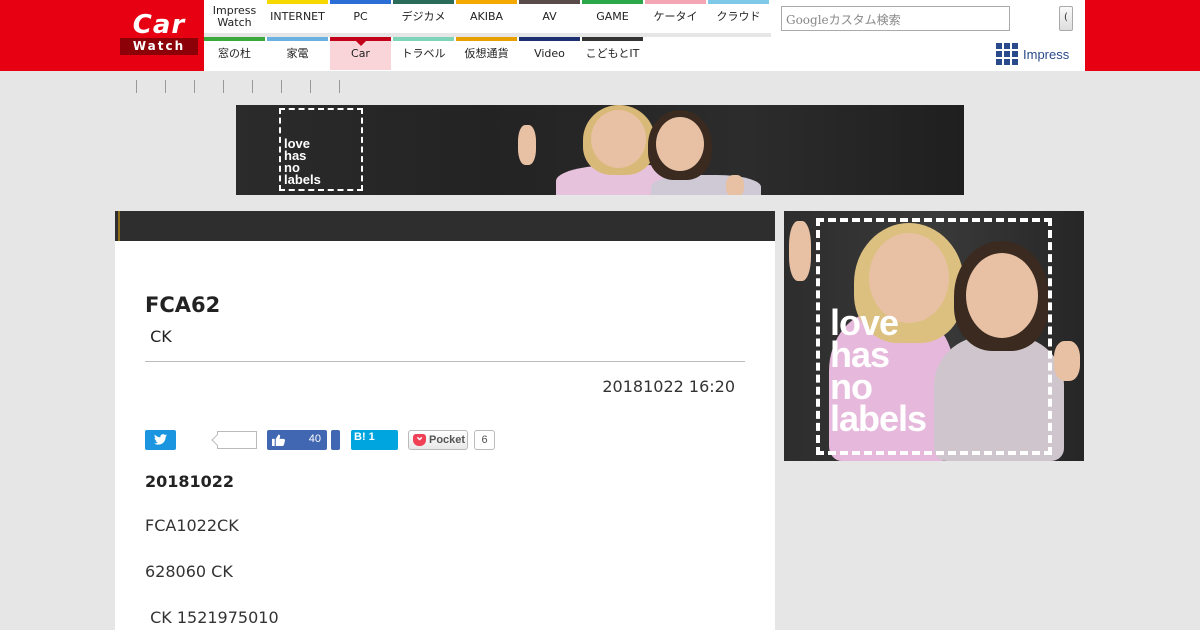 This screenshot has height=630, width=1200. What do you see at coordinates (1142, 35) in the screenshot?
I see `header-right-area` at bounding box center [1142, 35].